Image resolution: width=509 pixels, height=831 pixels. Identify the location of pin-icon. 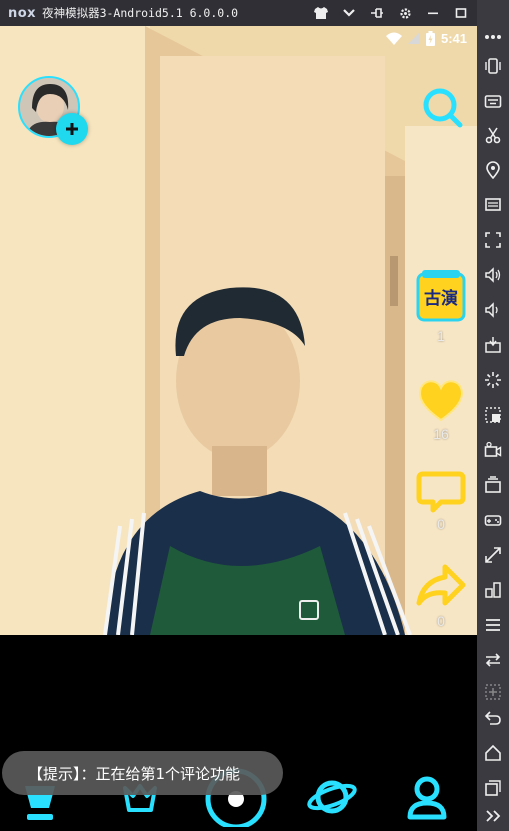
(377, 13).